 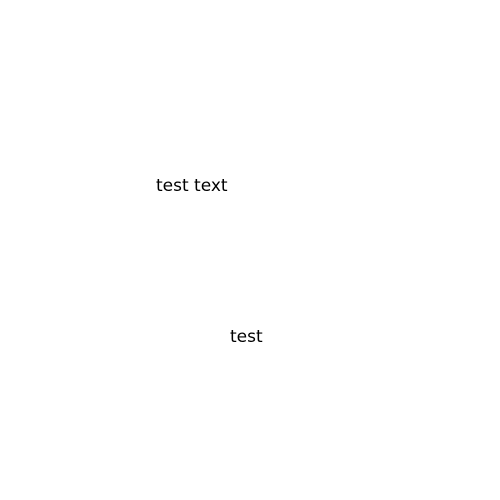 I want to click on text-label-lower: test, so click(x=246, y=337).